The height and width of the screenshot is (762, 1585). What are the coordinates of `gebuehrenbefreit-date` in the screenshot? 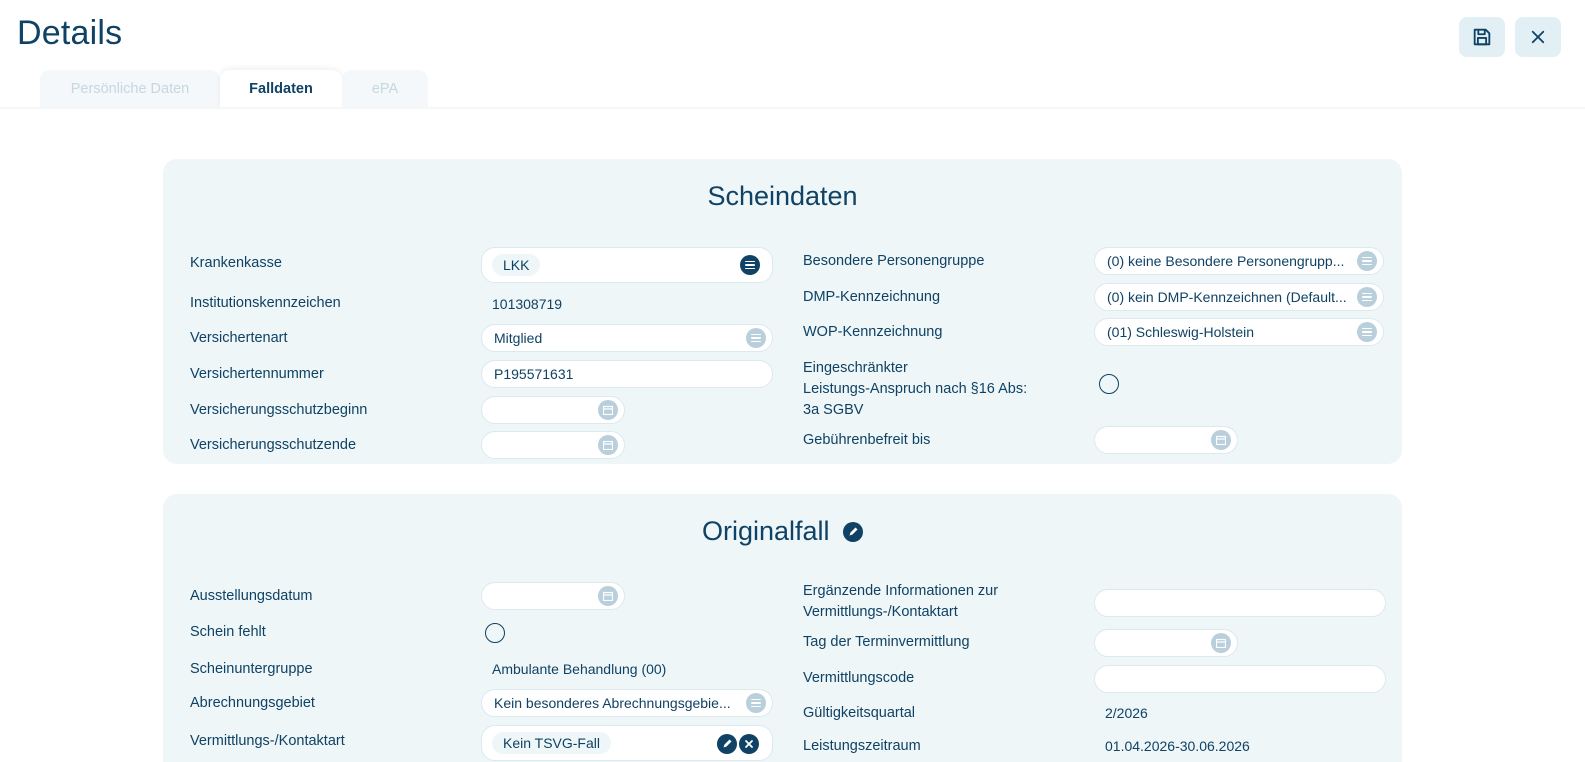 It's located at (1166, 440).